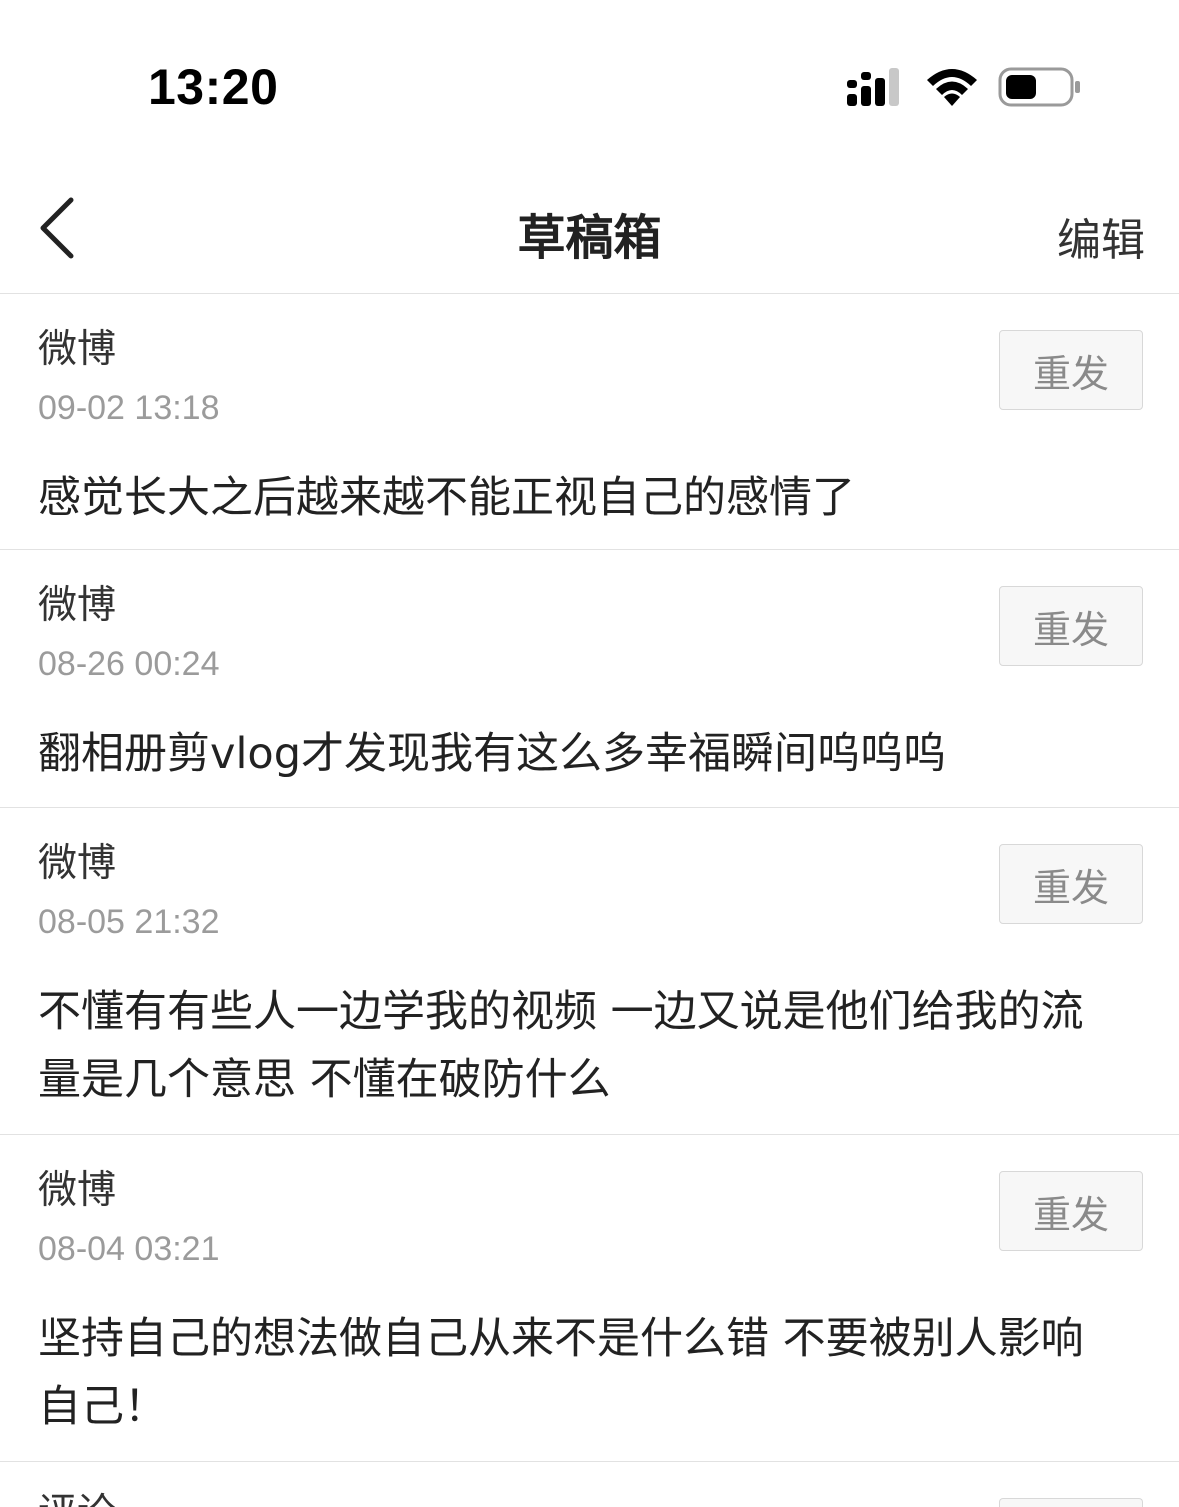 This screenshot has width=1179, height=1507. I want to click on edit-button: 编辑, so click(1101, 236).